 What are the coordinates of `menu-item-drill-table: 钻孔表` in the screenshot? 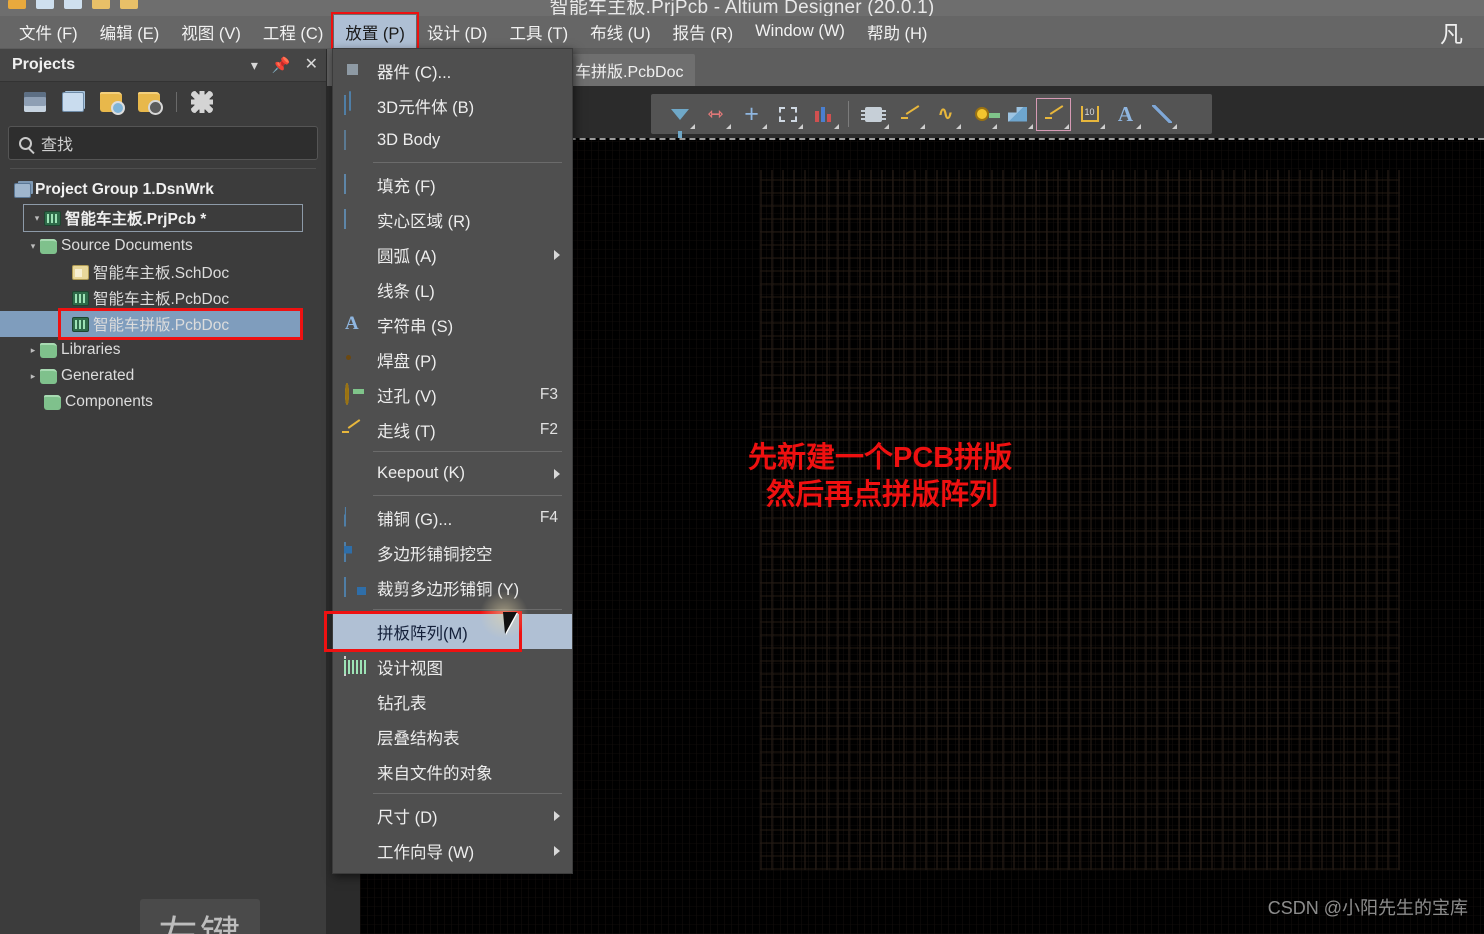 It's located at (452, 701).